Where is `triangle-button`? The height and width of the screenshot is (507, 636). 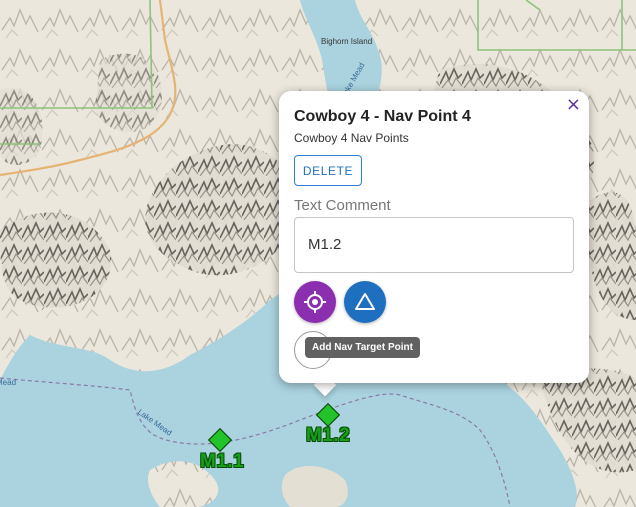 triangle-button is located at coordinates (365, 302).